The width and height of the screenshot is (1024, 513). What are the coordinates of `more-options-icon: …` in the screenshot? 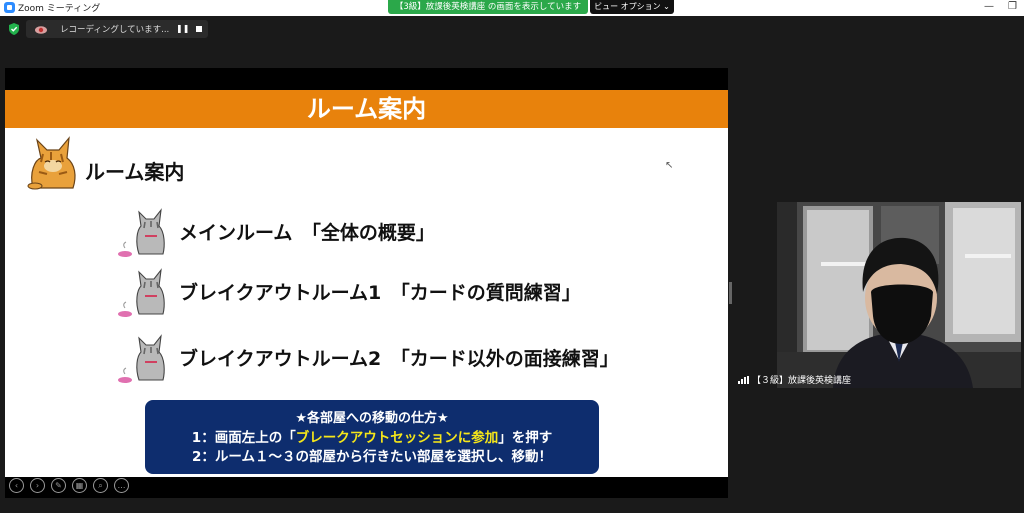 It's located at (121, 485).